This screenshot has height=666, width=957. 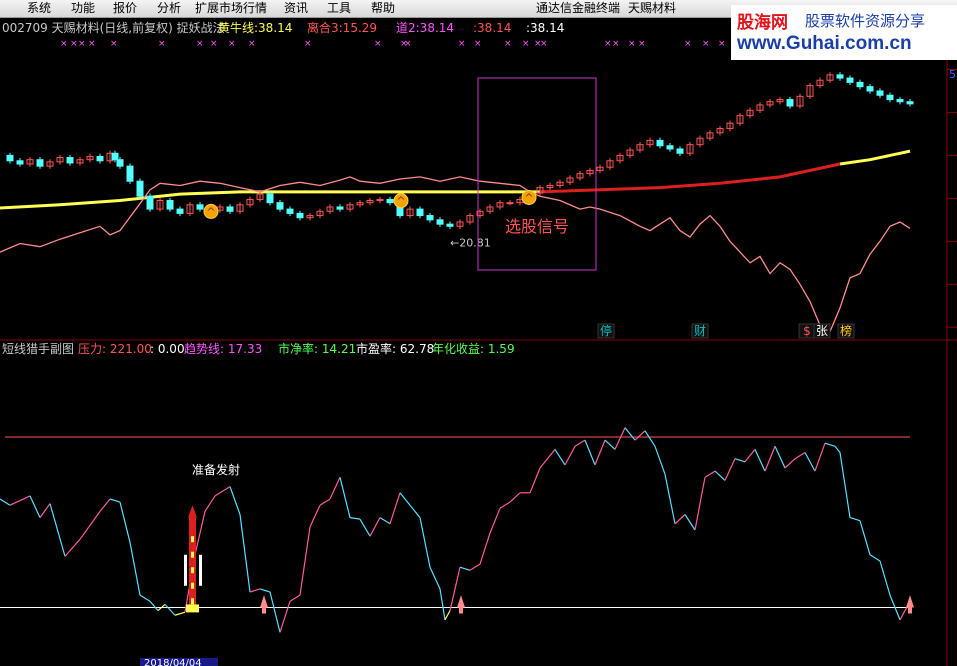 I want to click on launch-bar, so click(x=192, y=564).